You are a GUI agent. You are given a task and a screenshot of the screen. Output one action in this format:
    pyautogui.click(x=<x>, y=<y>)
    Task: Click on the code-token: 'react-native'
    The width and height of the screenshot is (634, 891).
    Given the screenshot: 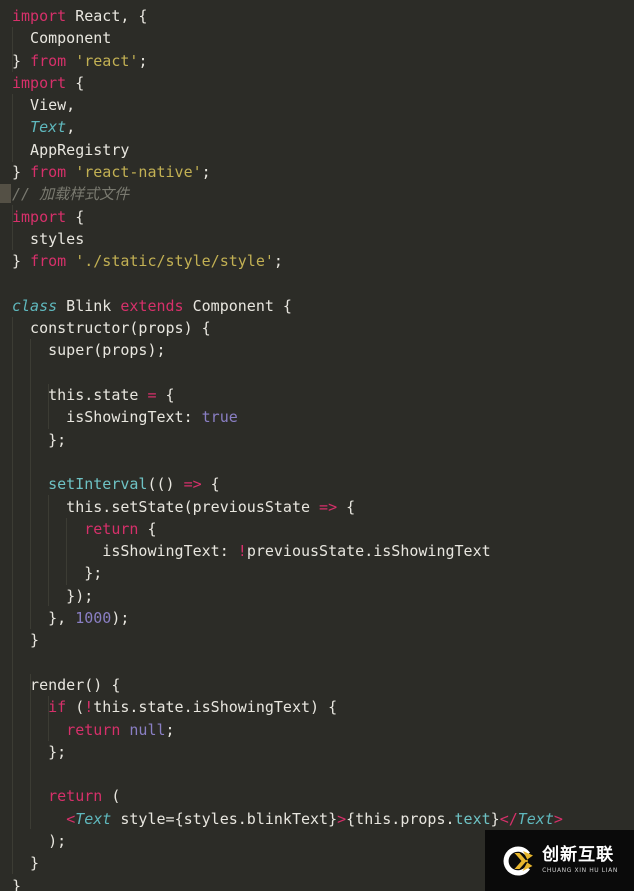 What is the action you would take?
    pyautogui.click(x=138, y=172)
    